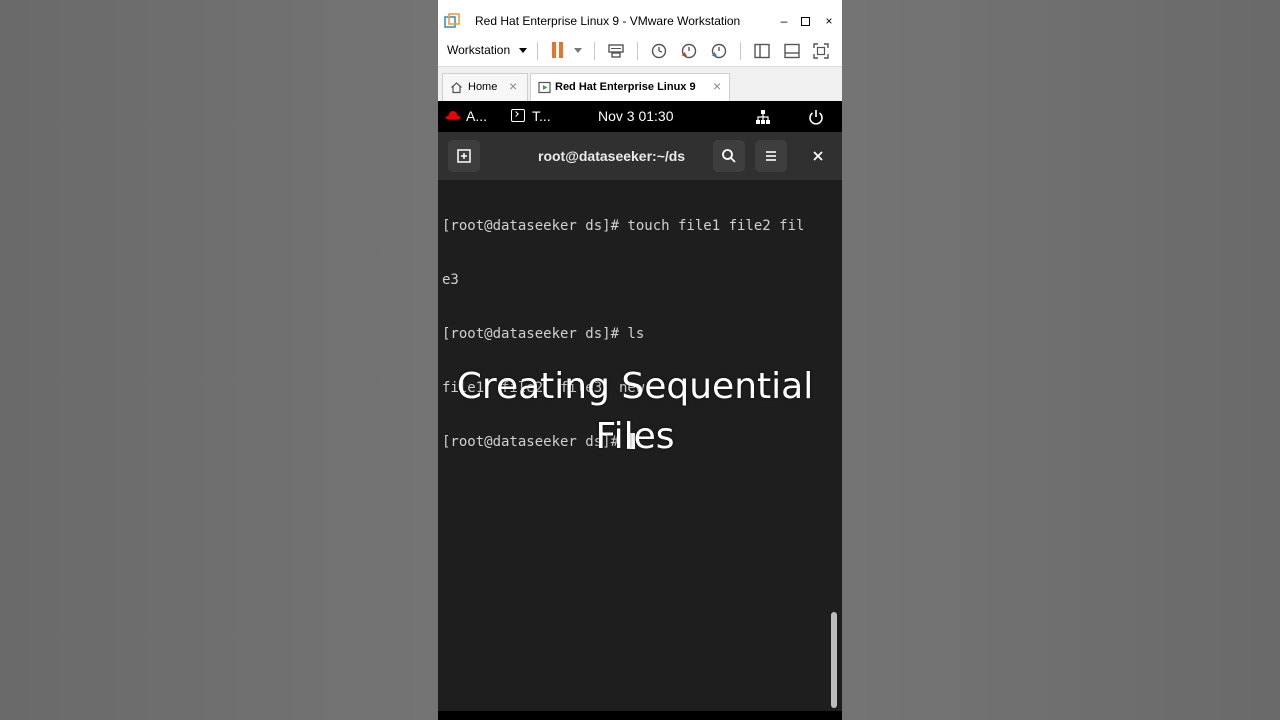 The width and height of the screenshot is (1280, 720). Describe the element at coordinates (450, 280) in the screenshot. I see `terminal-line: e3` at that location.